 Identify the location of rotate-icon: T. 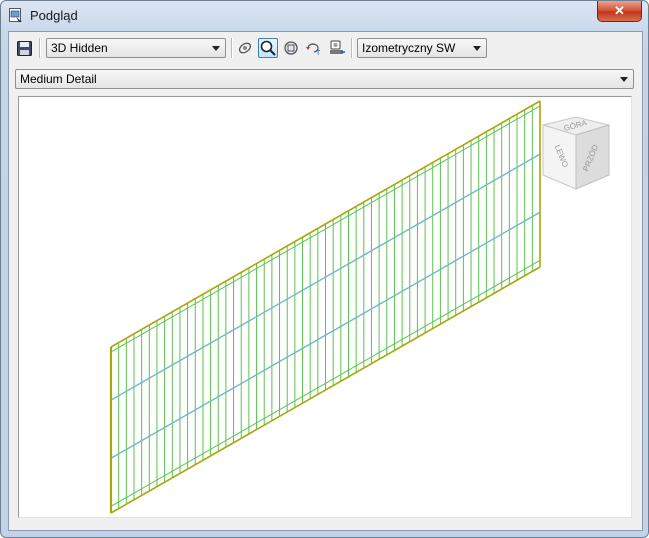
(313, 49).